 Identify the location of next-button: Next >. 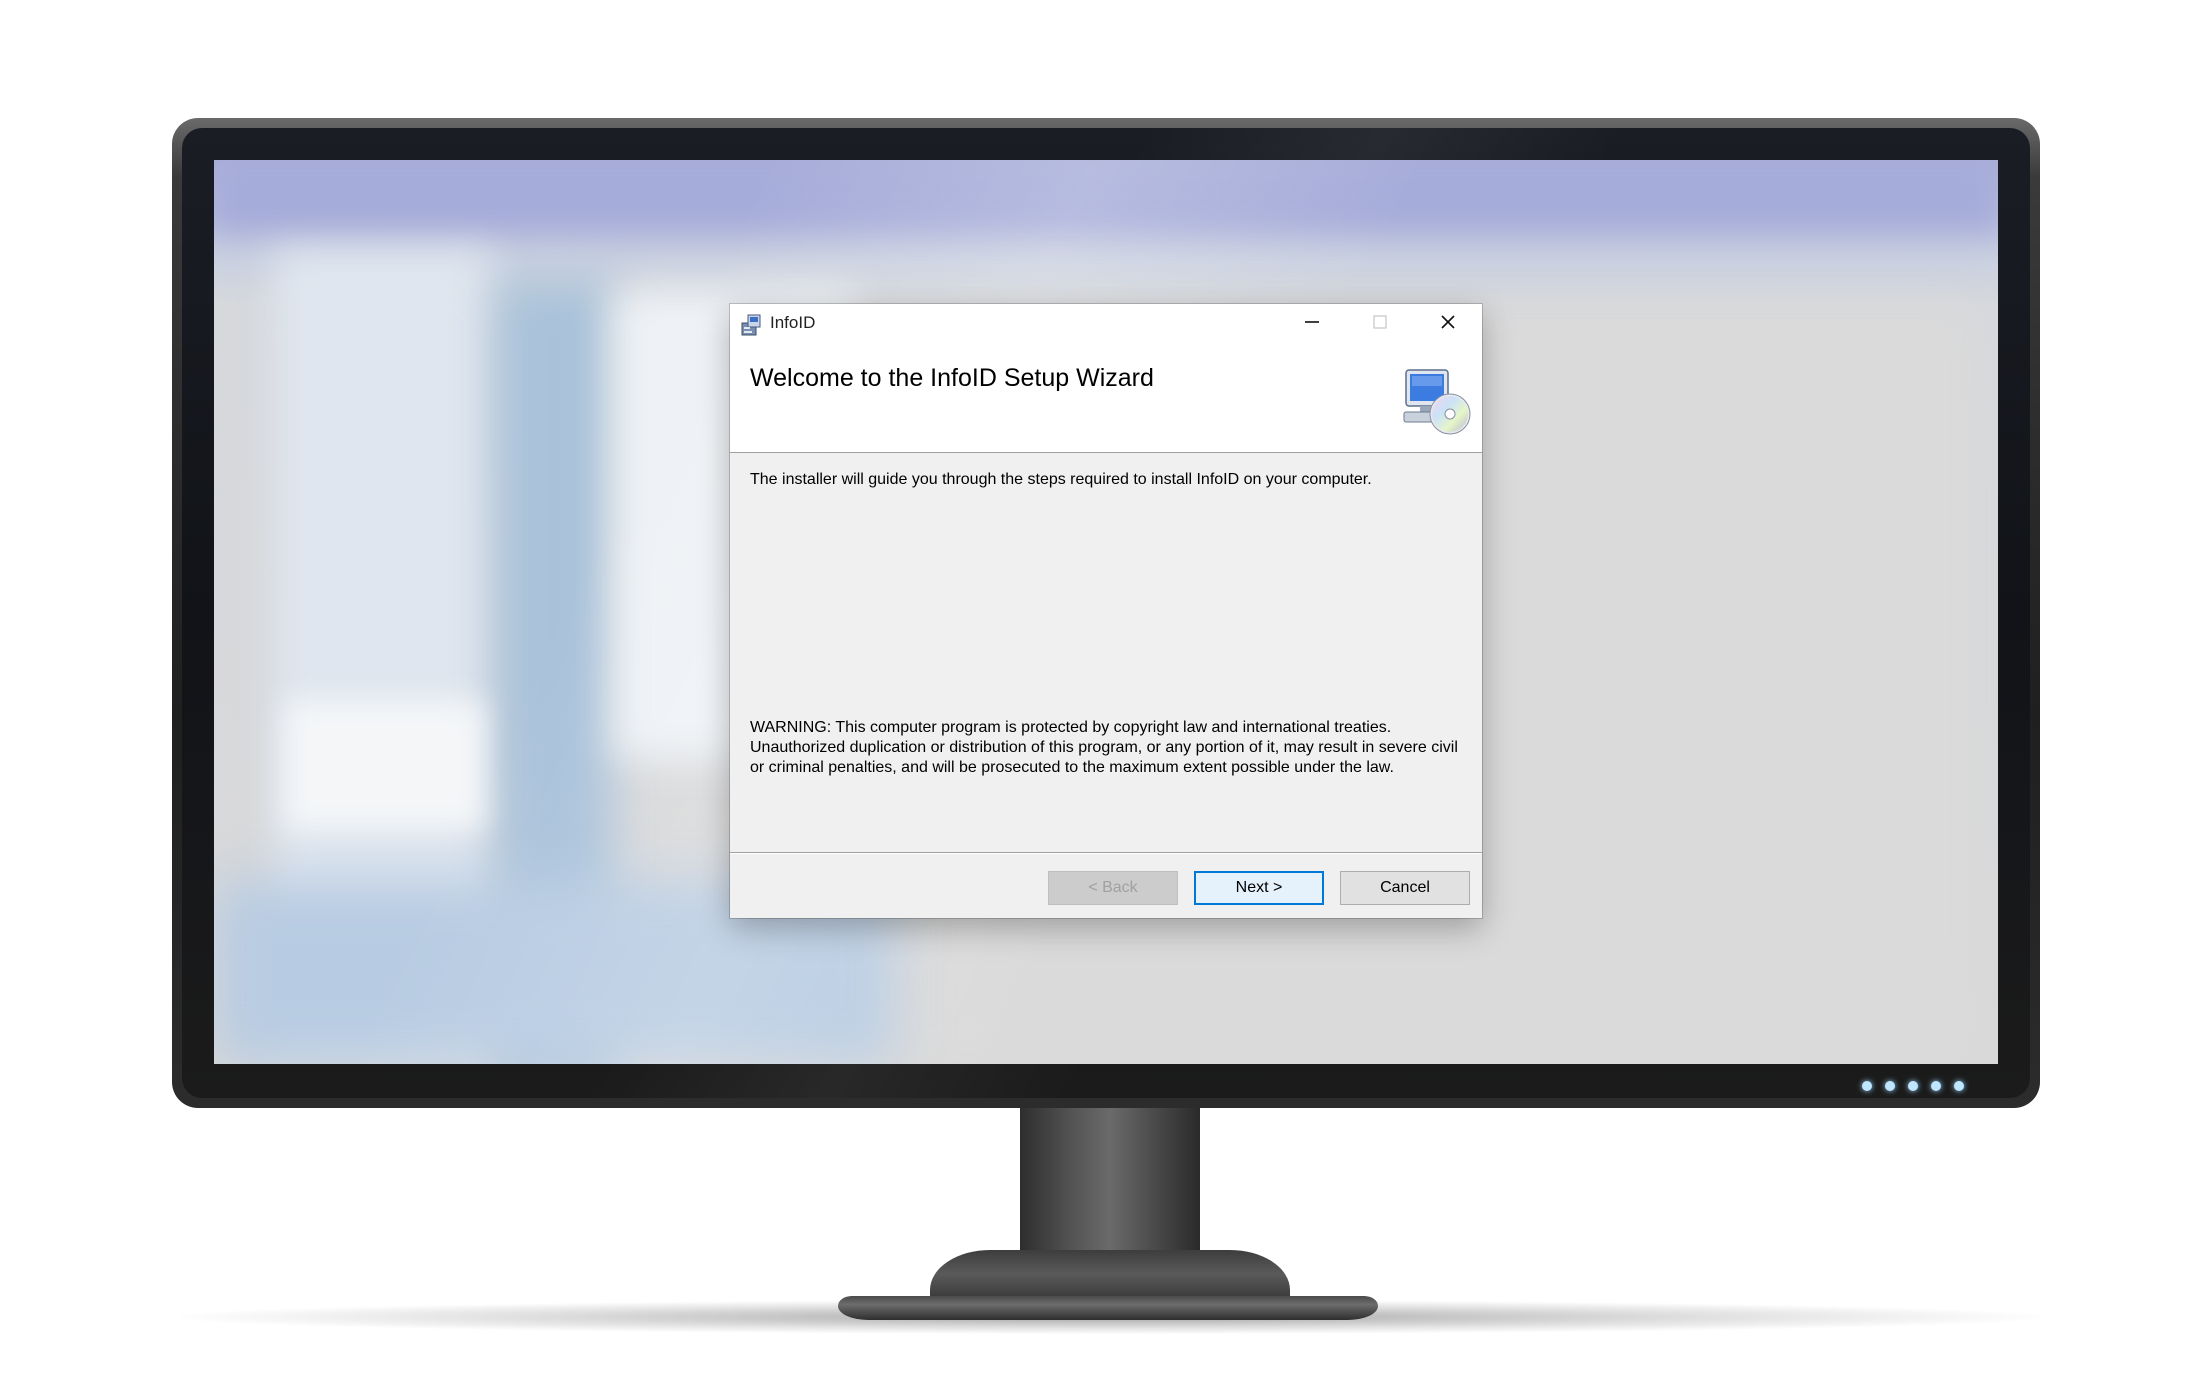
(1259, 888).